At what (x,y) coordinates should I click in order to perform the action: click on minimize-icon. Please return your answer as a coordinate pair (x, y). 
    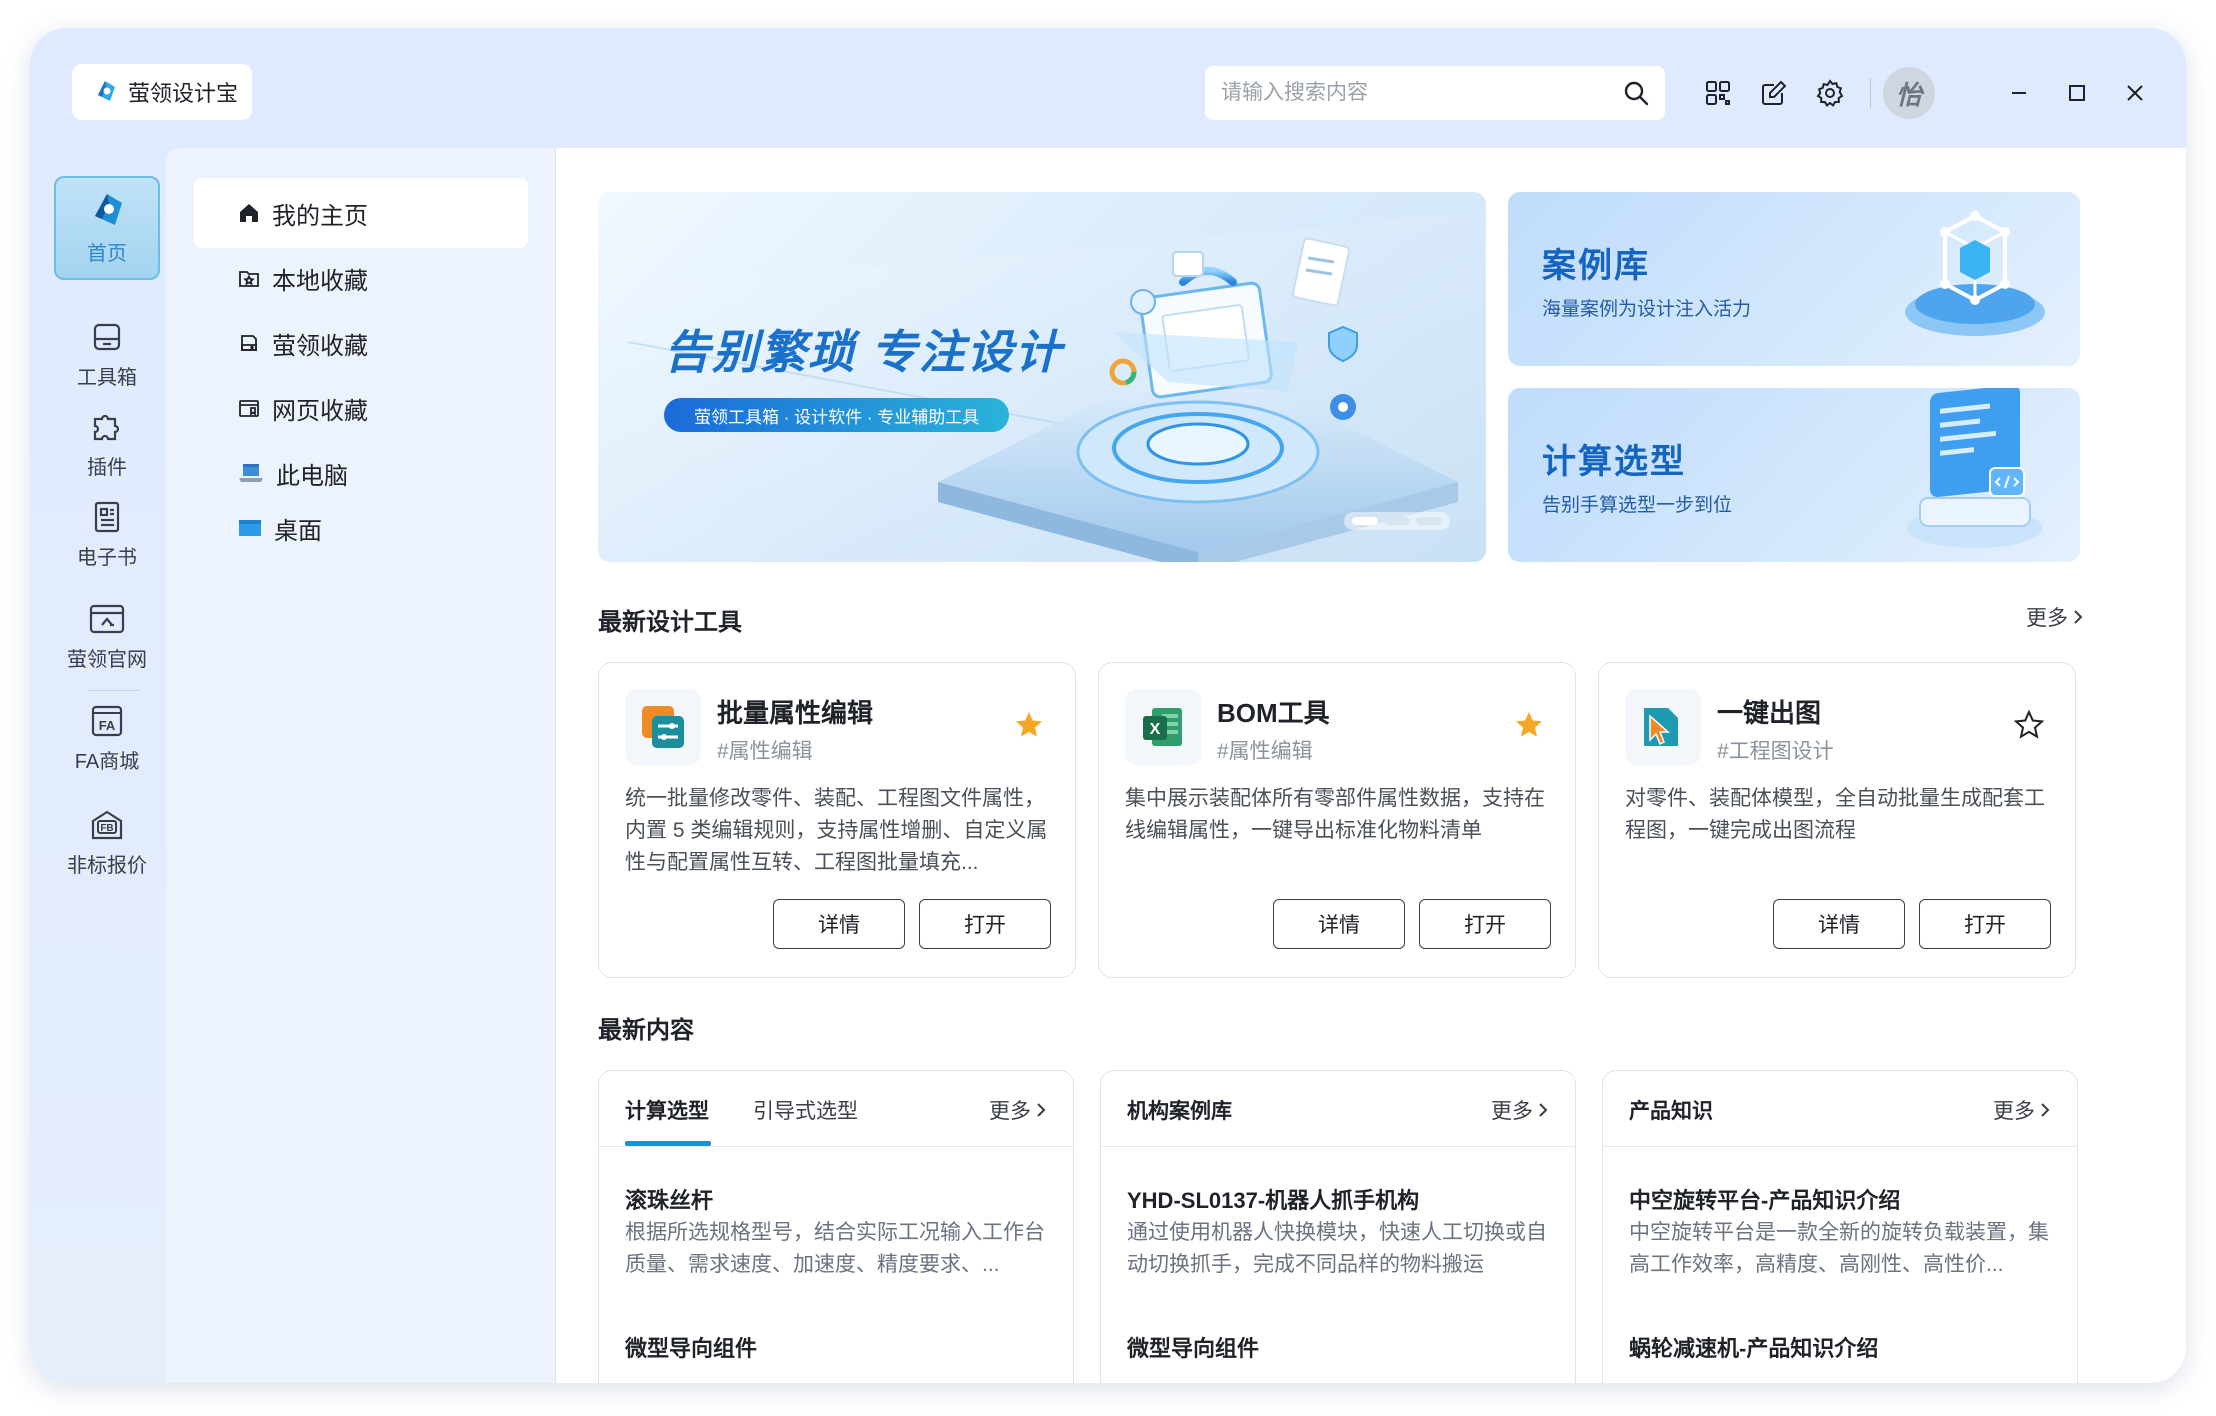
    Looking at the image, I should click on (2019, 93).